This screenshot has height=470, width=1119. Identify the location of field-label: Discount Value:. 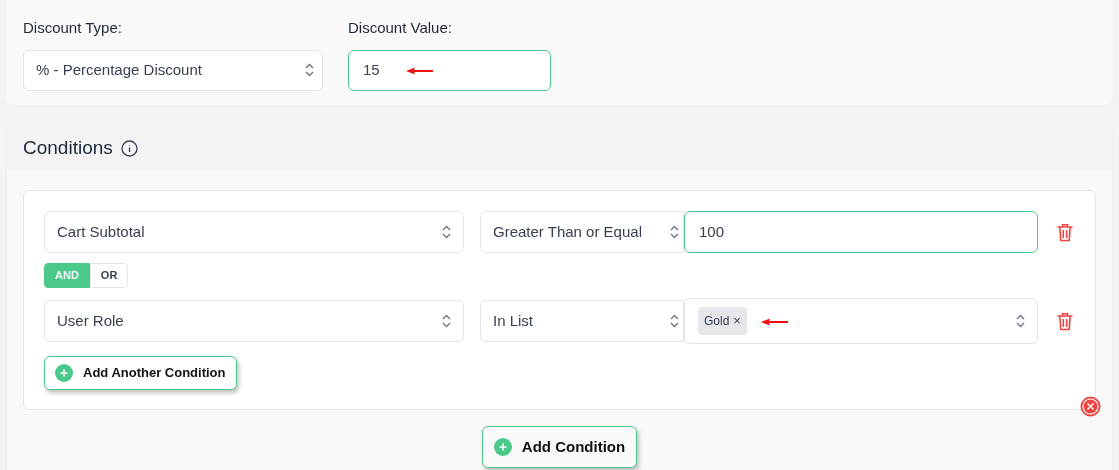
(400, 28).